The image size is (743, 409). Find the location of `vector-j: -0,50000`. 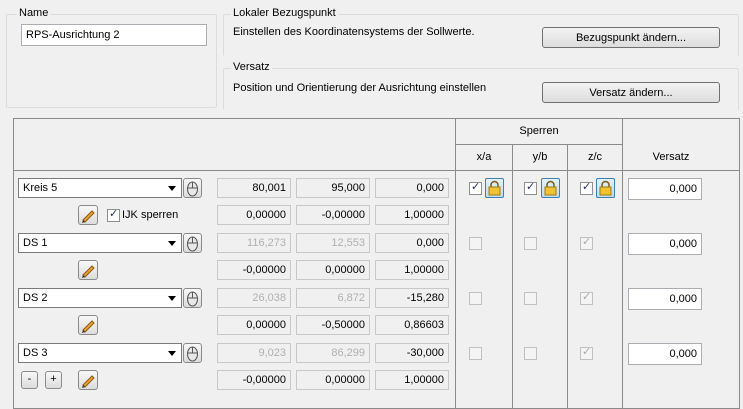

vector-j: -0,50000 is located at coordinates (333, 325).